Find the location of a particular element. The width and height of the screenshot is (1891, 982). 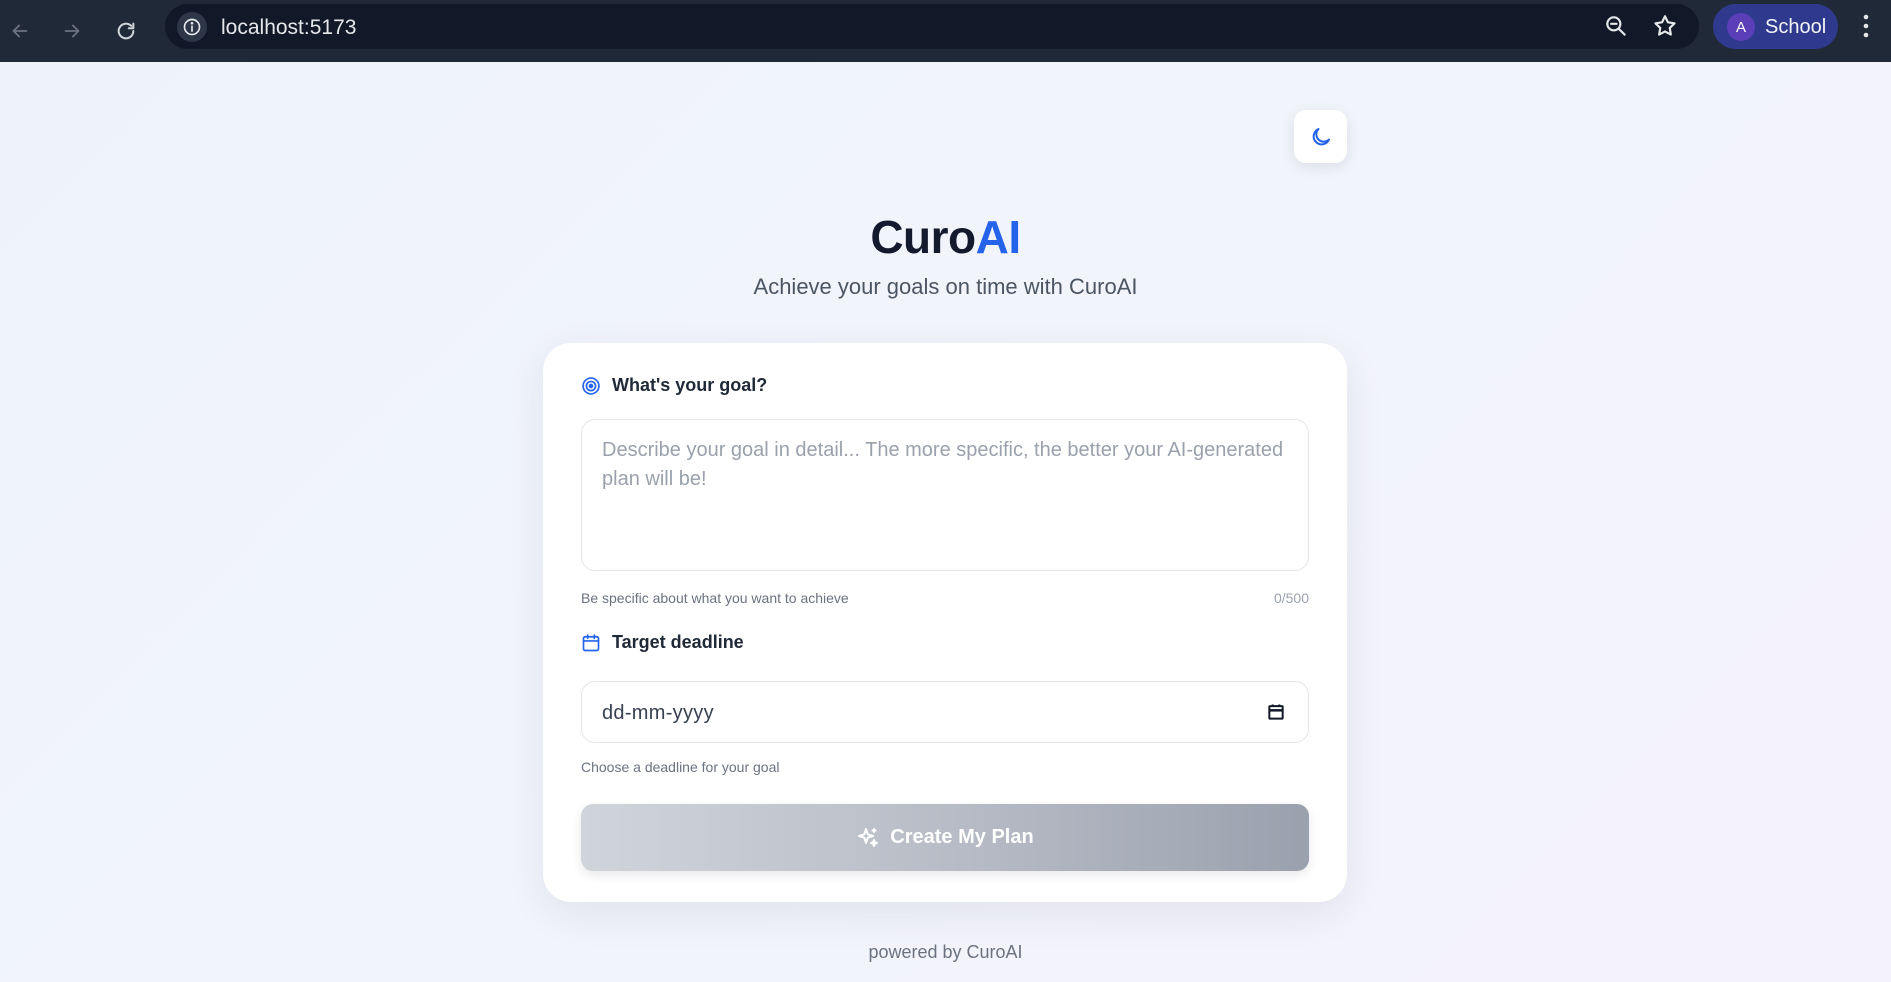

date-picker-icon is located at coordinates (1276, 712).